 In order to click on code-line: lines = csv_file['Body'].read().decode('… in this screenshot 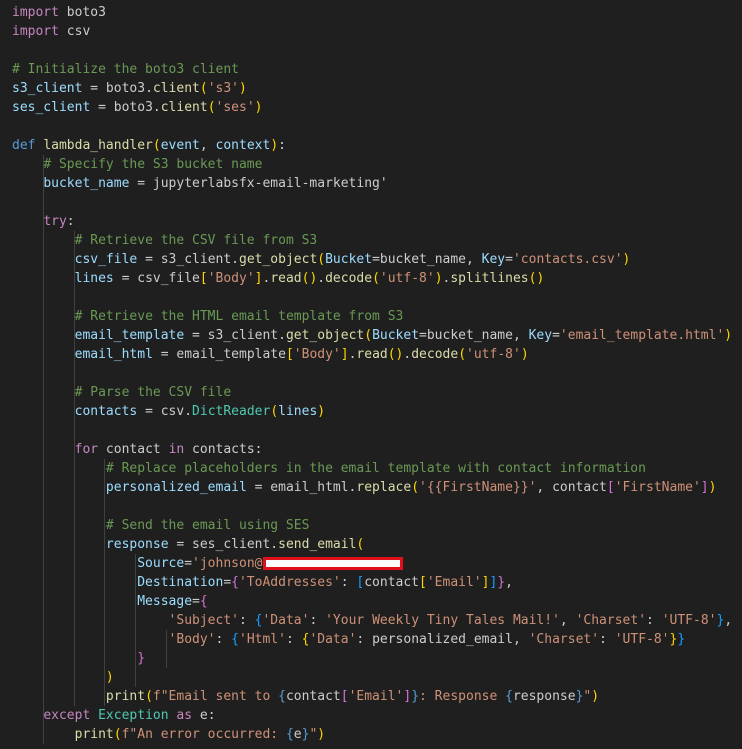, I will do `click(278, 278)`.